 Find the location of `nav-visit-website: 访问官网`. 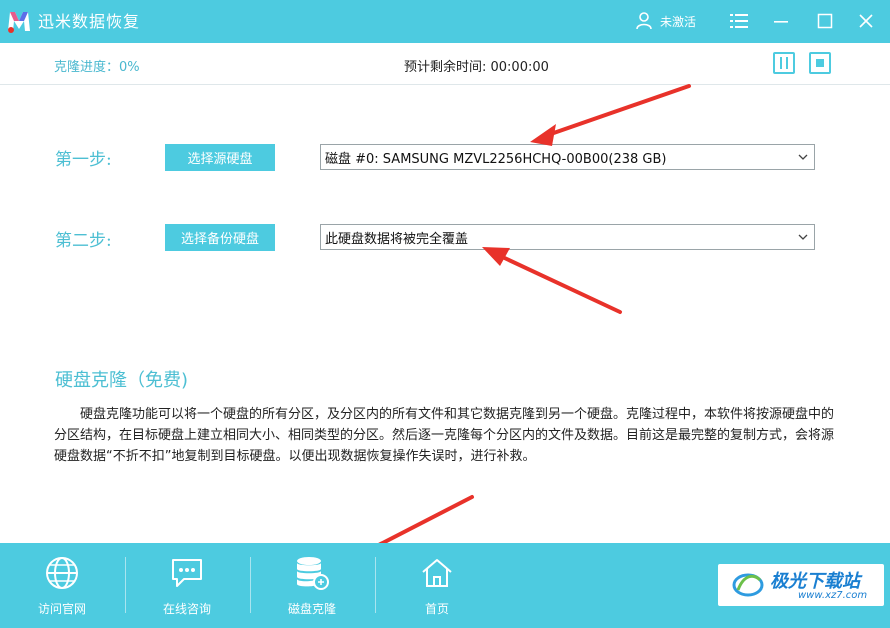

nav-visit-website: 访问官网 is located at coordinates (62, 585).